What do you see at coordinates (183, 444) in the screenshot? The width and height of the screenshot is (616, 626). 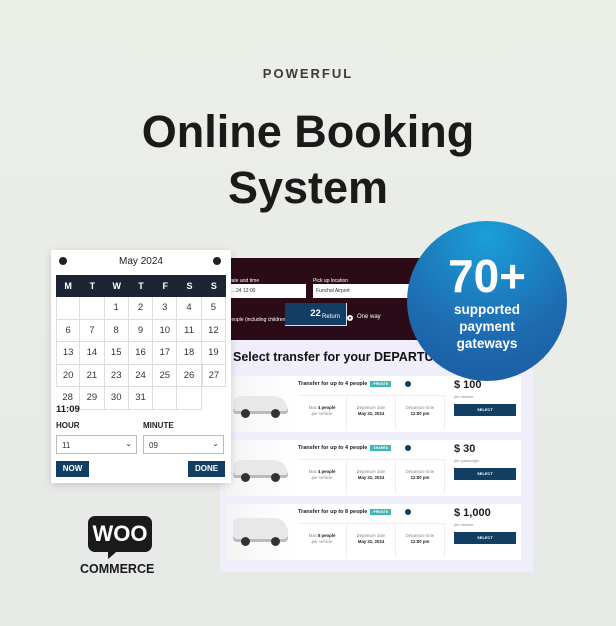 I see `minute-select: 09 ⌄` at bounding box center [183, 444].